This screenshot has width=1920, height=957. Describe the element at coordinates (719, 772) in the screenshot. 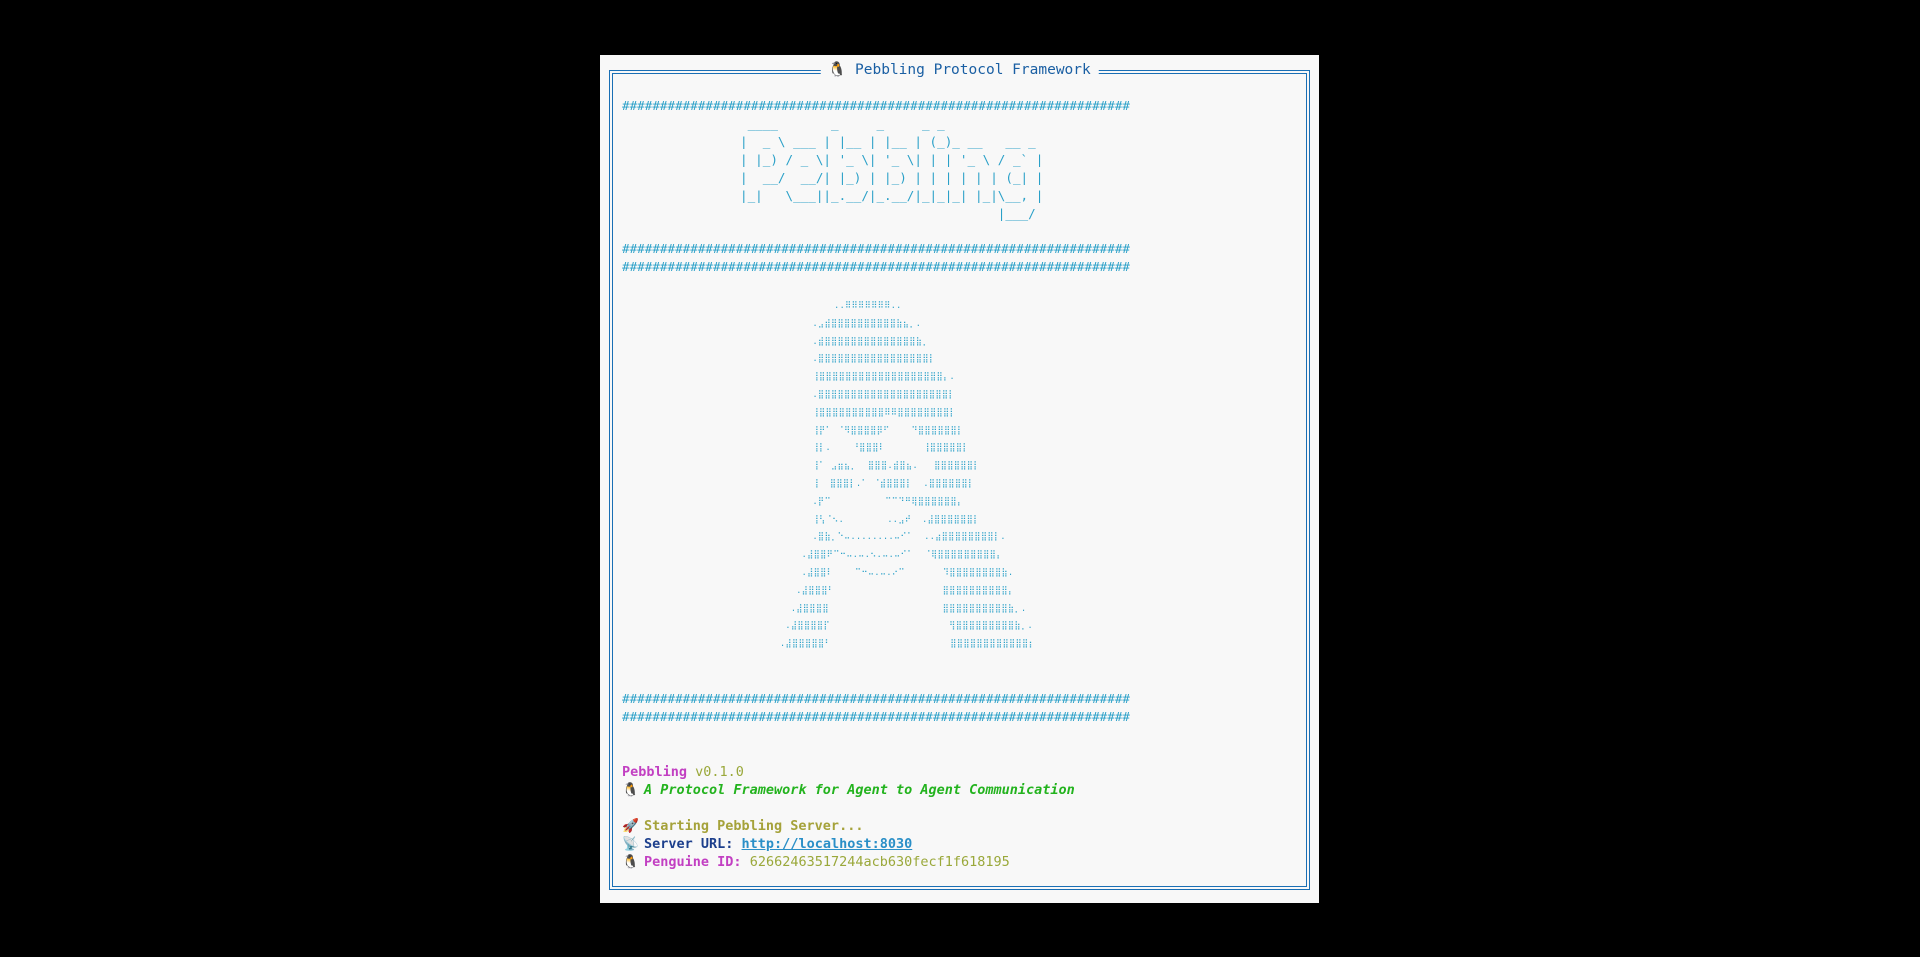

I see `app-version: v0.1.0` at that location.